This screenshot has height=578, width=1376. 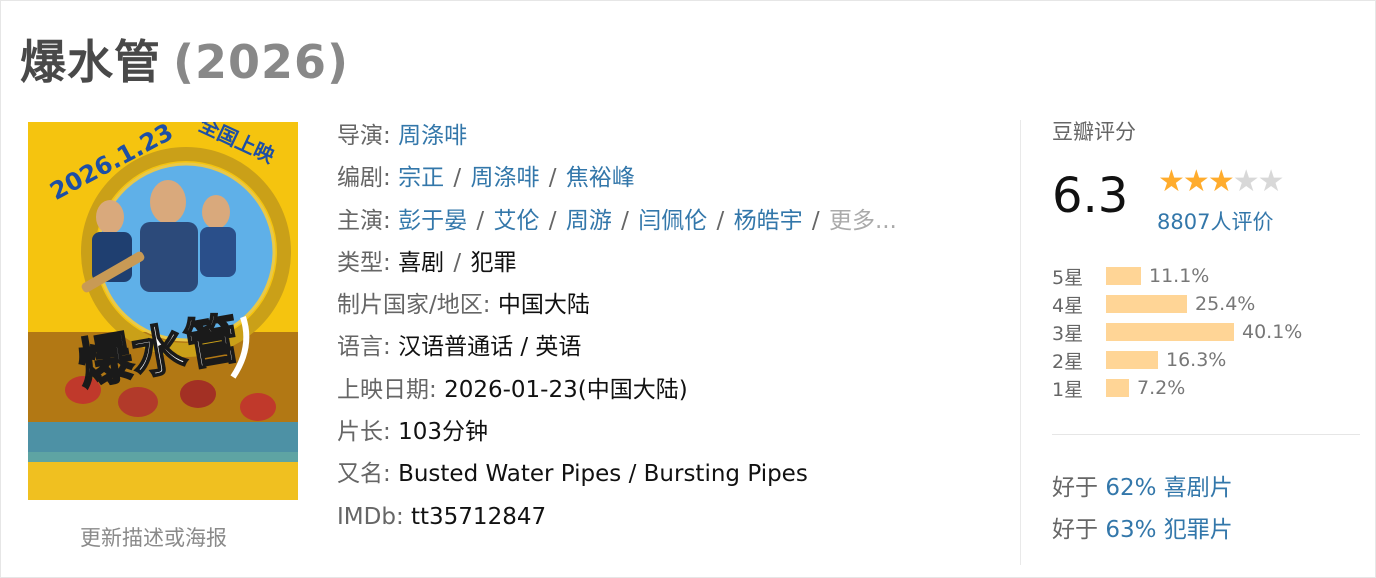 What do you see at coordinates (617, 435) in the screenshot?
I see `info-runtime-row: 片长: 103分钟` at bounding box center [617, 435].